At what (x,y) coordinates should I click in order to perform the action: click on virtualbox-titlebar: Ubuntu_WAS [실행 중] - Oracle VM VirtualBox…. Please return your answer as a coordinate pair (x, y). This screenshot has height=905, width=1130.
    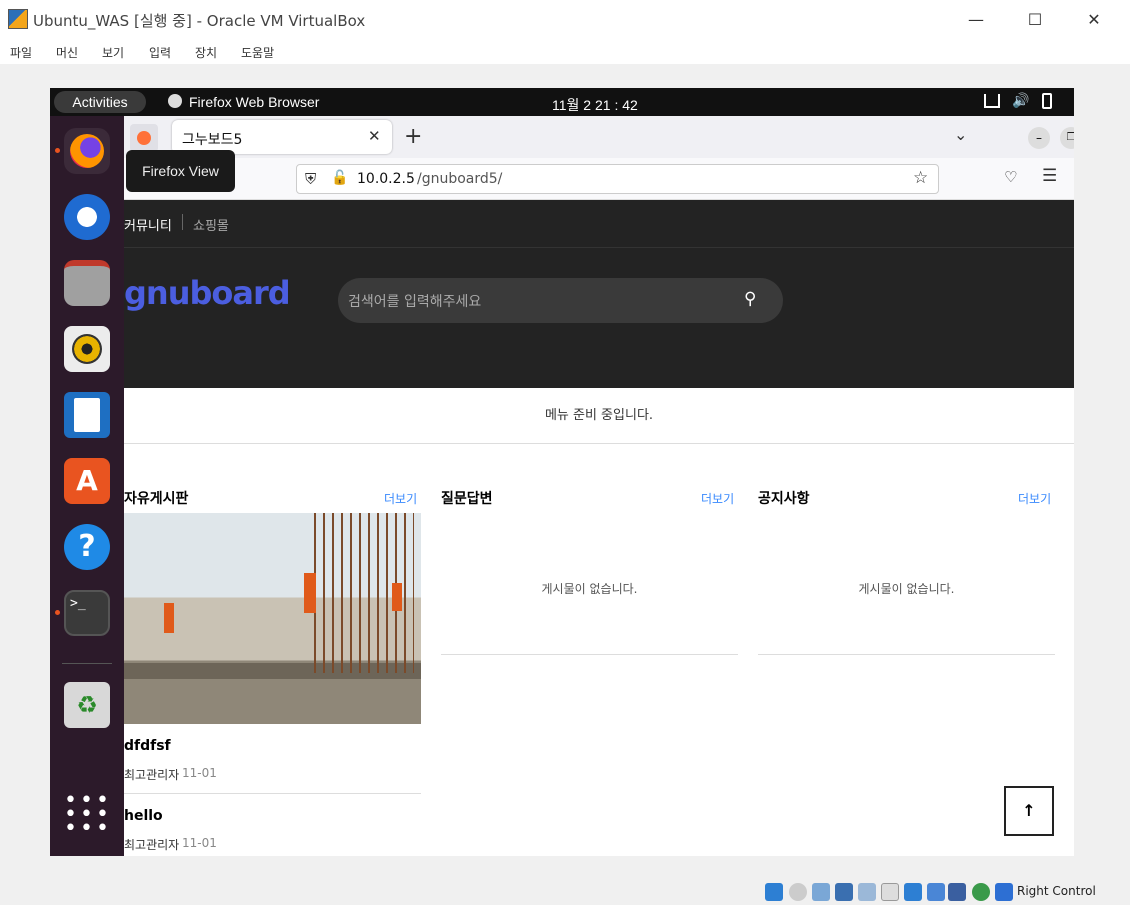
    Looking at the image, I should click on (565, 20).